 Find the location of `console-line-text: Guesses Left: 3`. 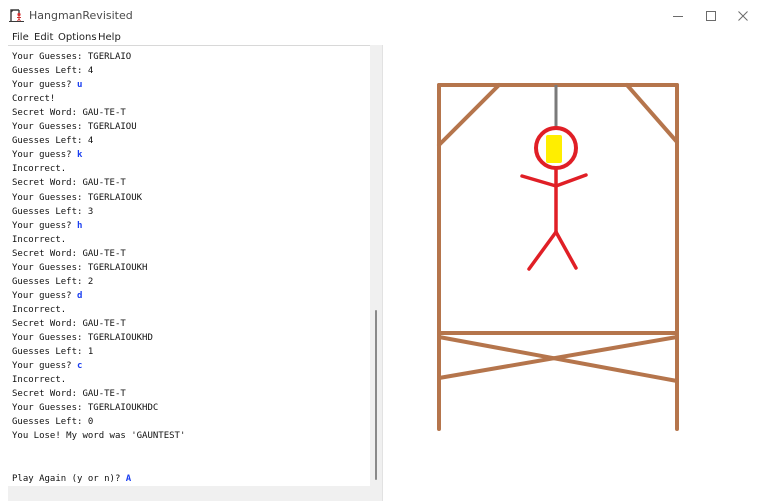

console-line-text: Guesses Left: 3 is located at coordinates (53, 211).